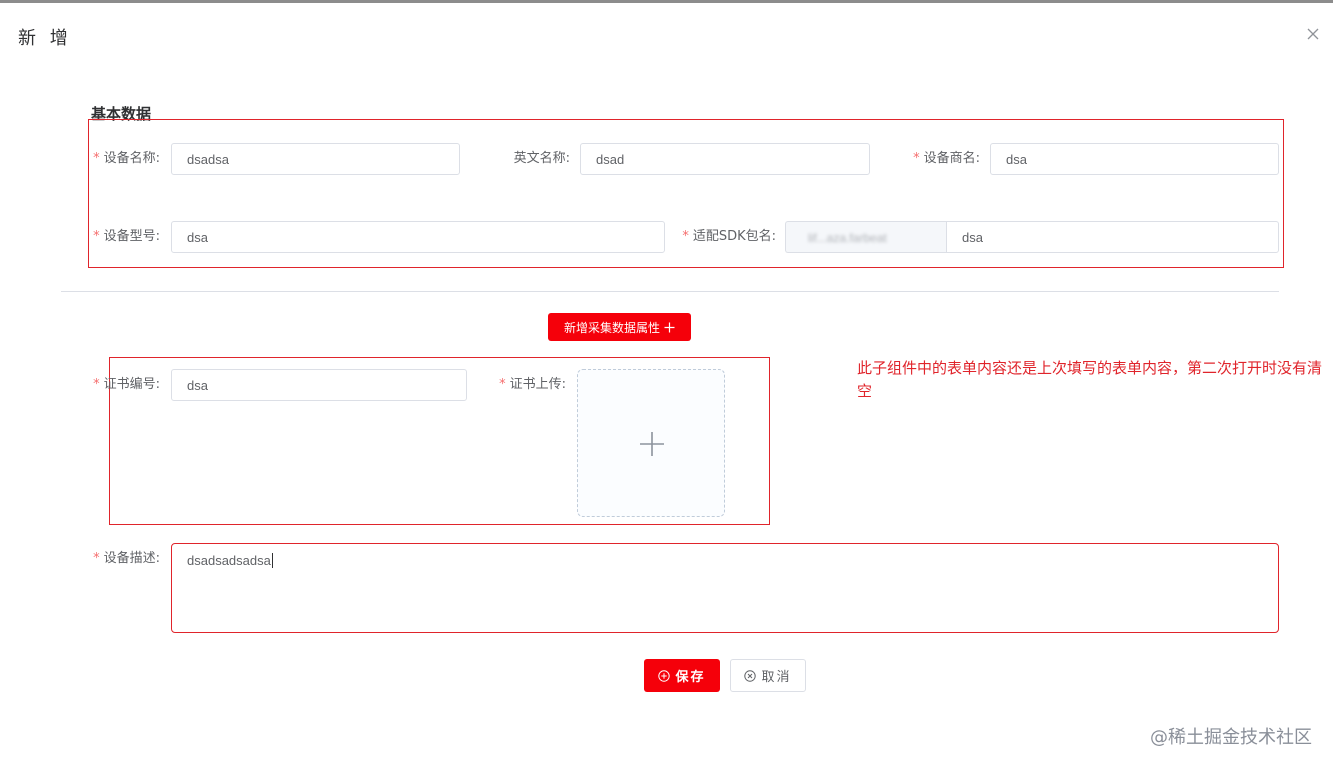 Image resolution: width=1333 pixels, height=766 pixels. Describe the element at coordinates (131, 158) in the screenshot. I see `device-name-label-text: 设备名称:` at that location.